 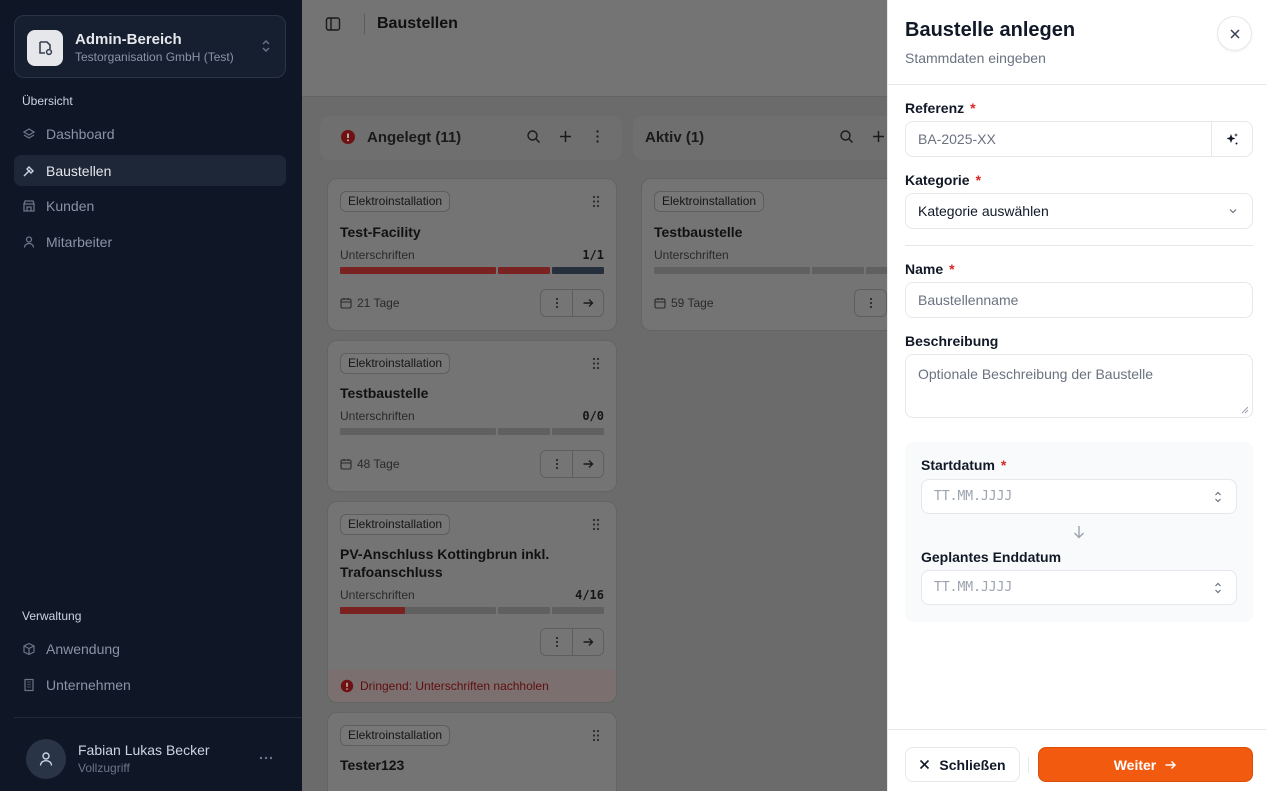 What do you see at coordinates (104, 768) in the screenshot?
I see `user-role: Vollzugriff` at bounding box center [104, 768].